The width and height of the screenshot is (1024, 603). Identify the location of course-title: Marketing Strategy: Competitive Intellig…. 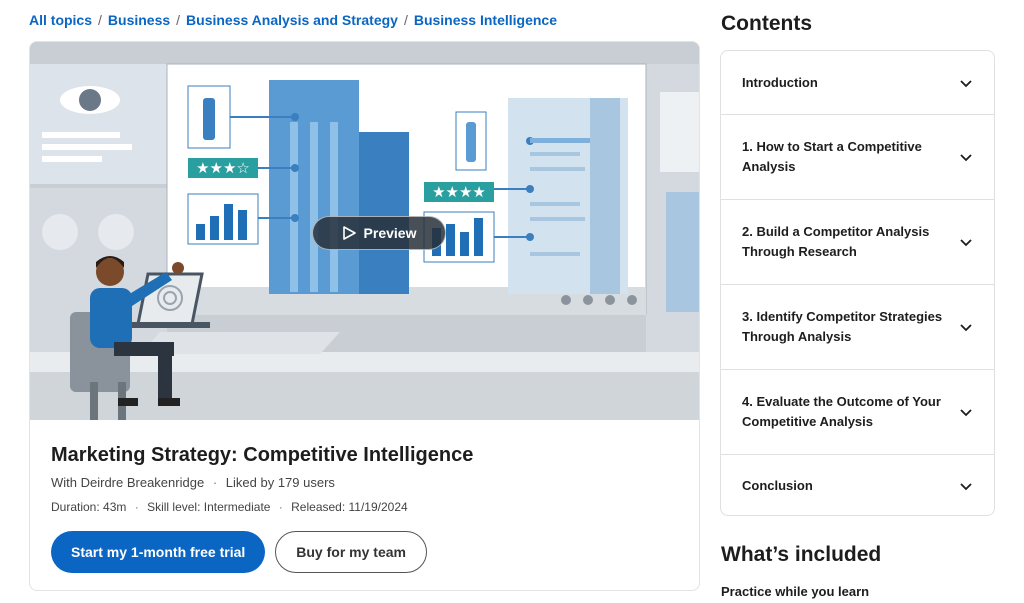
(262, 455).